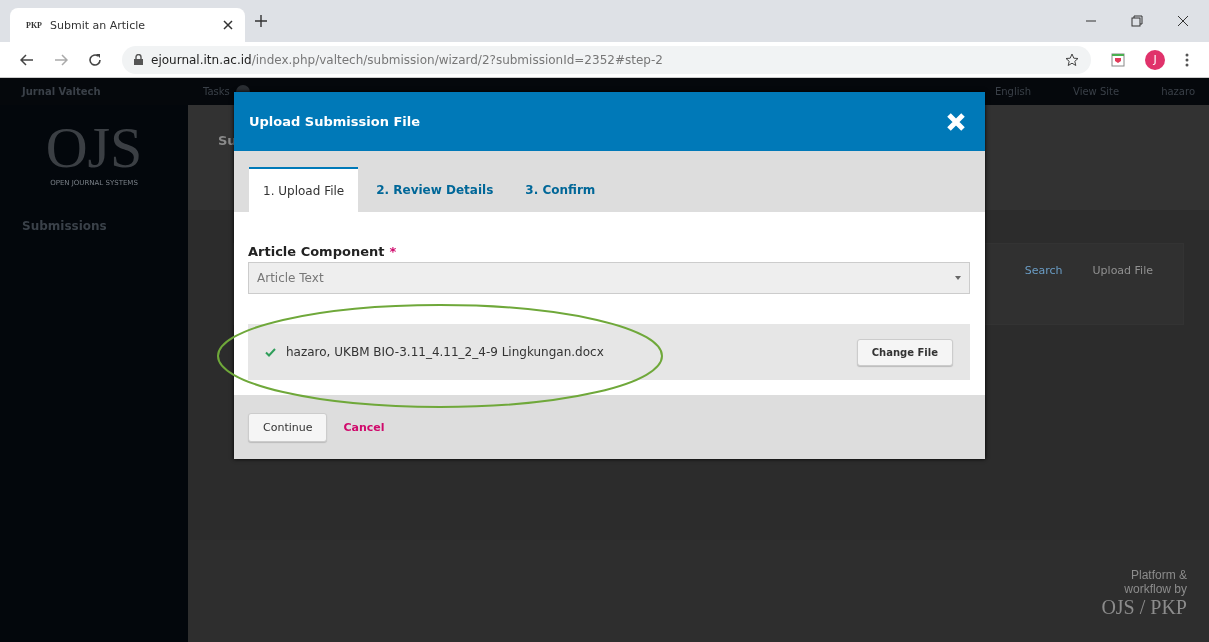 This screenshot has width=1209, height=642. Describe the element at coordinates (958, 278) in the screenshot. I see `caret-icon` at that location.